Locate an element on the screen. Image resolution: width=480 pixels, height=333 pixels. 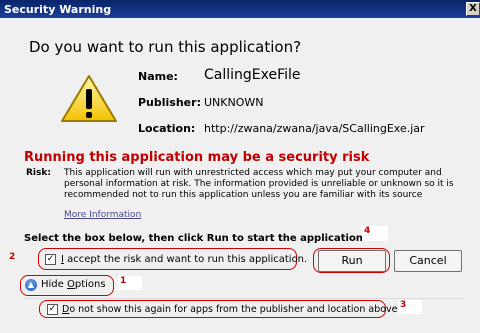
options-divider is located at coordinates (244, 298).